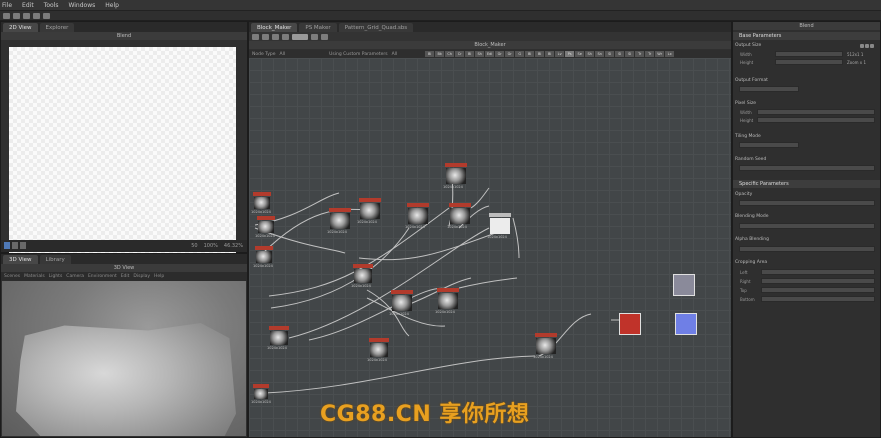 The image size is (881, 438). Describe the element at coordinates (872, 46) in the screenshot. I see `menu-icon` at that location.